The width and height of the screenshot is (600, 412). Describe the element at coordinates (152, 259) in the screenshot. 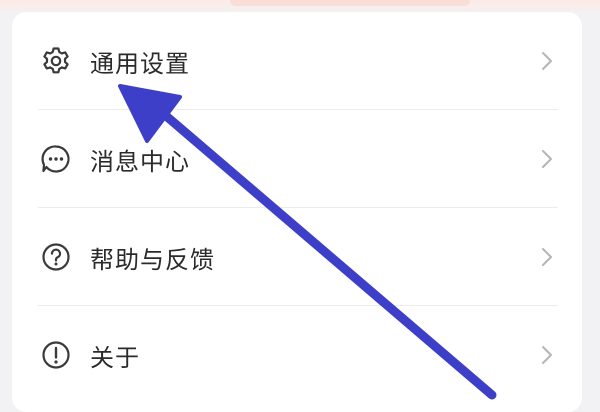

I see `menu-item-label: 帮助与反馈` at that location.